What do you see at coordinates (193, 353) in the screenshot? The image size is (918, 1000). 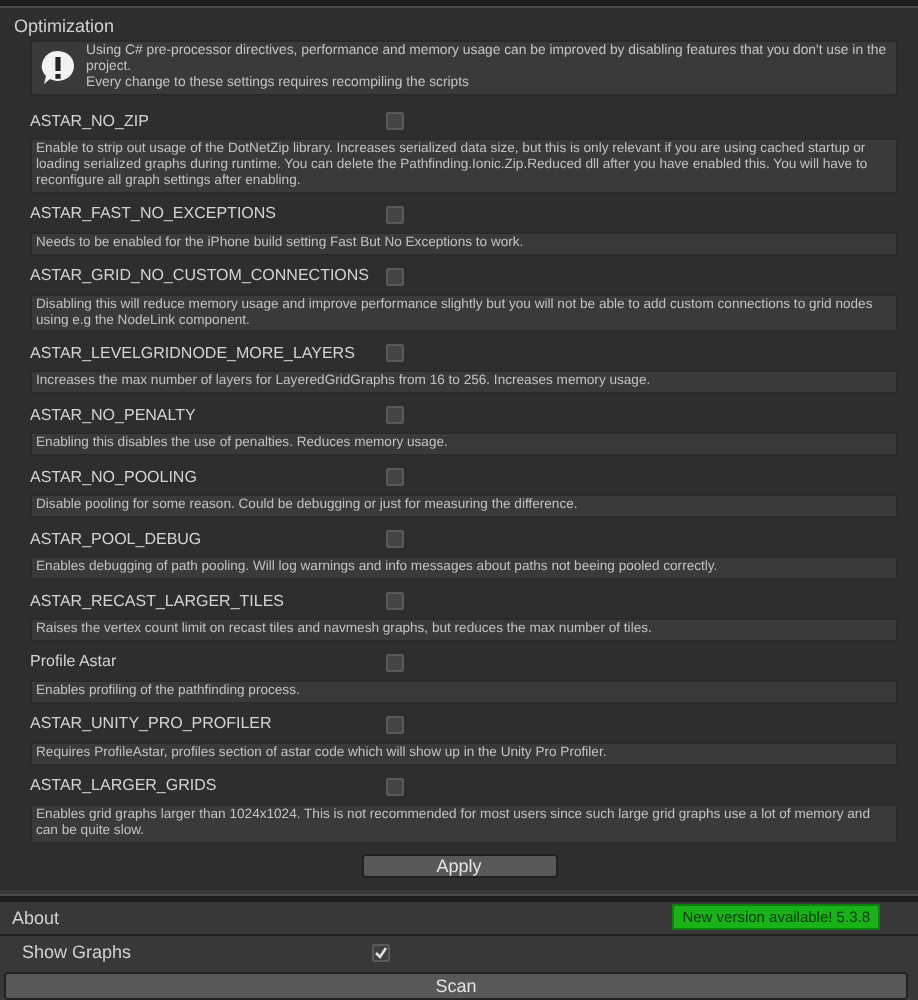 I see `define-label: ASTAR_LEVELGRIDNODE_MORE_LAYERS` at bounding box center [193, 353].